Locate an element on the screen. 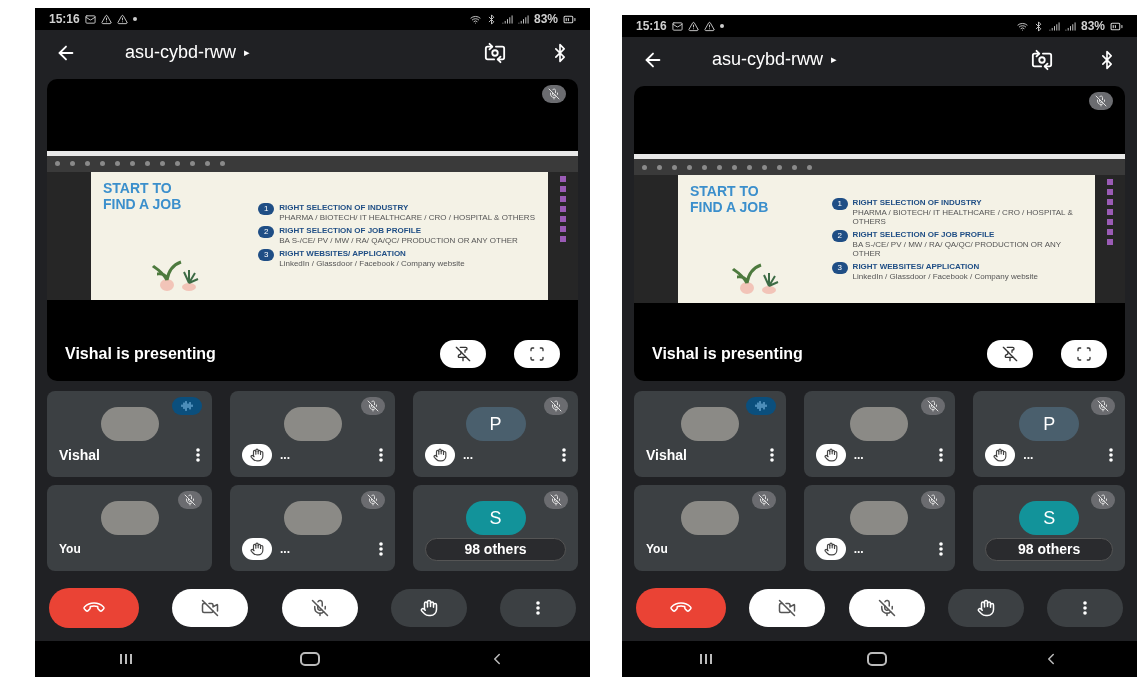 The image size is (1137, 677). letter-avatar: S is located at coordinates (1049, 518).